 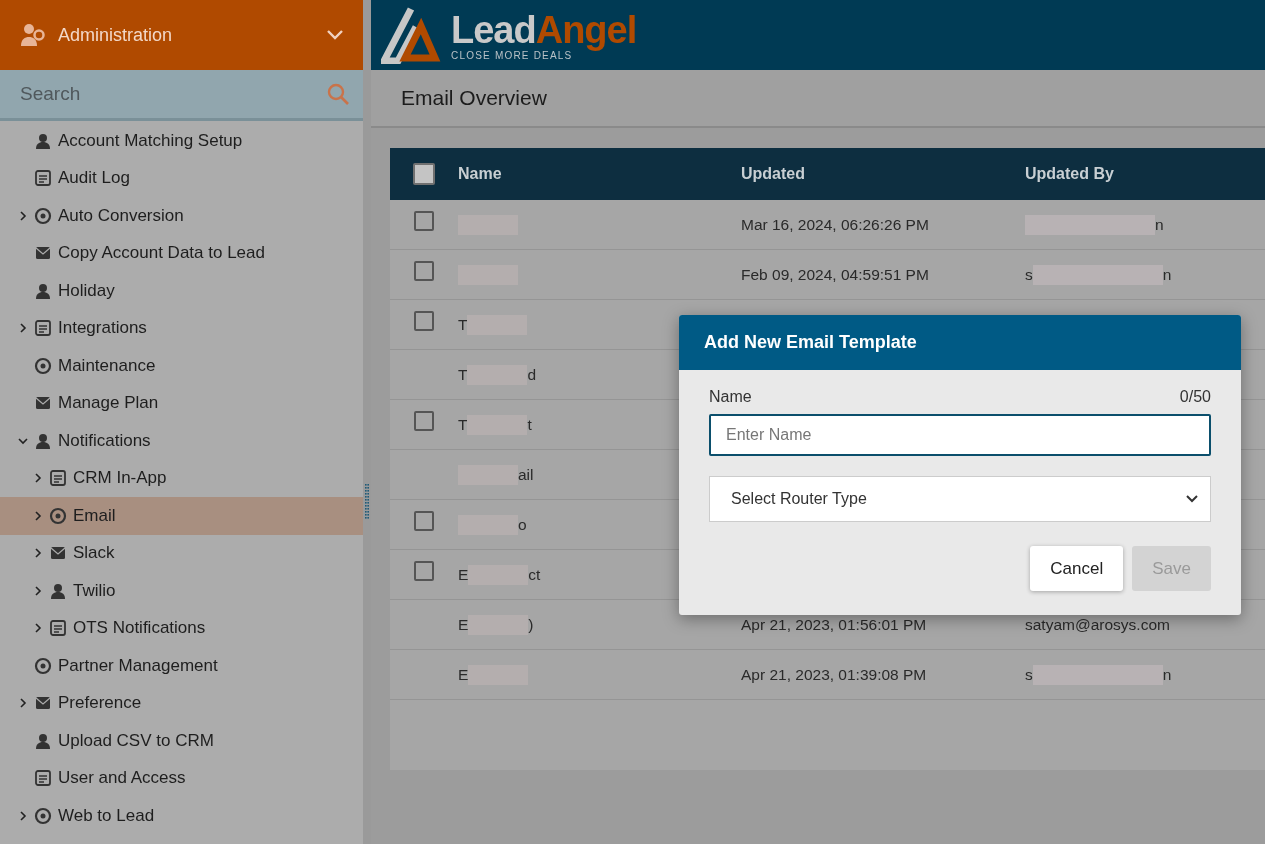 I want to click on sidebar-item: Audit Log, so click(x=181, y=178).